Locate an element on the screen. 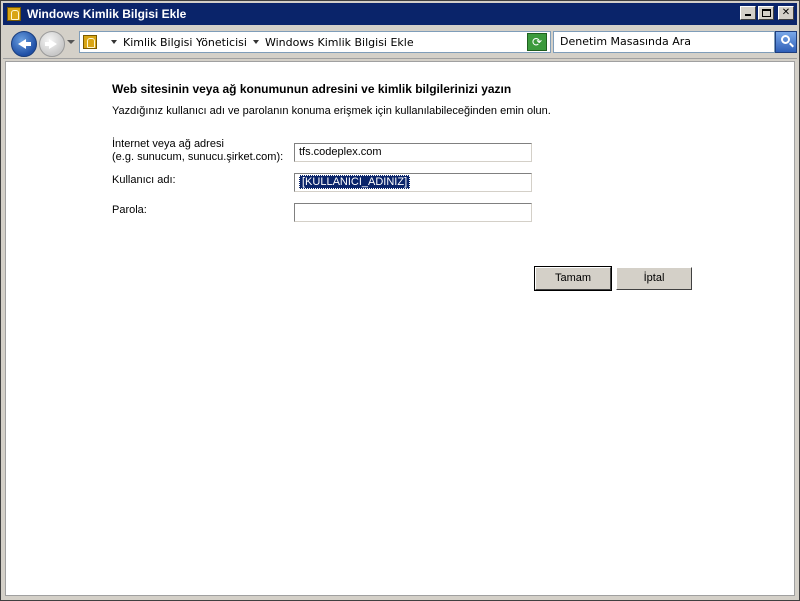 The height and width of the screenshot is (601, 800). refresh-icon: ⟳ is located at coordinates (537, 42).